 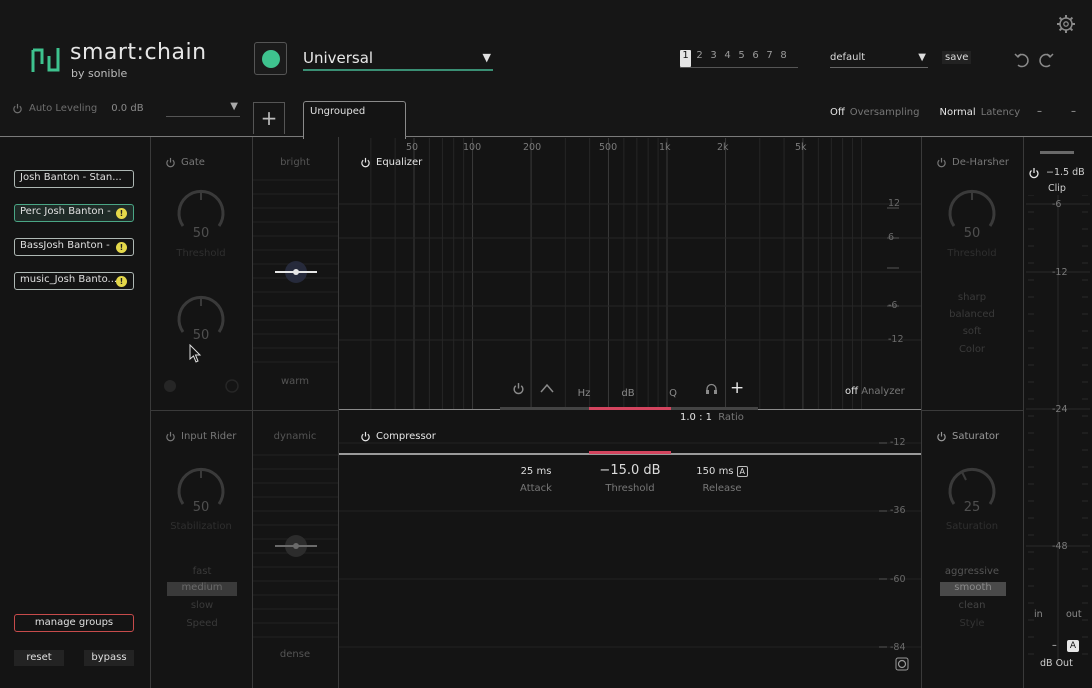 What do you see at coordinates (354, 120) in the screenshot?
I see `tab-ungrouped: Ungrouped` at bounding box center [354, 120].